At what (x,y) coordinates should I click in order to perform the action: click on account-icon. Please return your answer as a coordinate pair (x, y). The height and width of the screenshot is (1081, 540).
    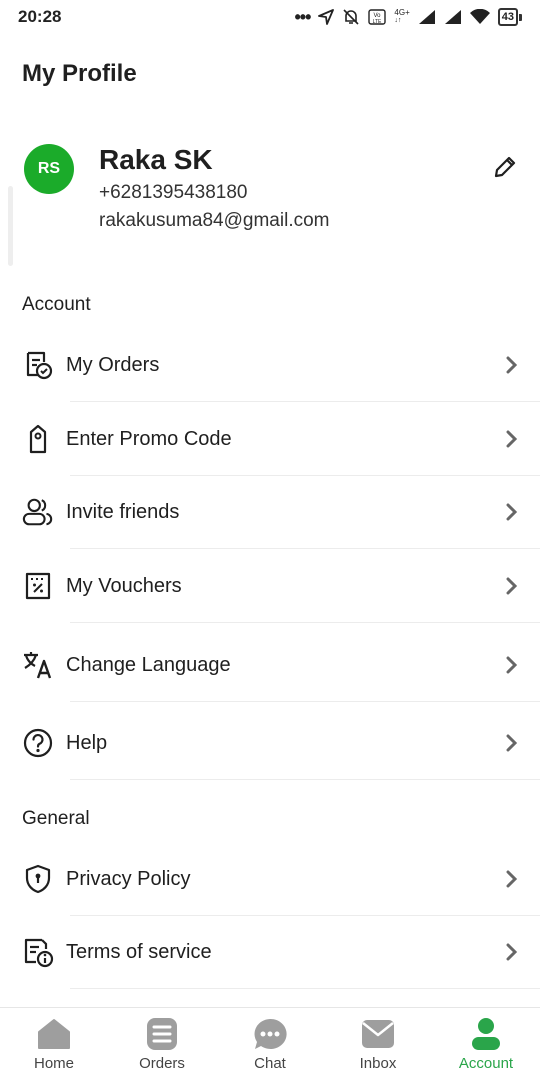
    Looking at the image, I should click on (486, 1034).